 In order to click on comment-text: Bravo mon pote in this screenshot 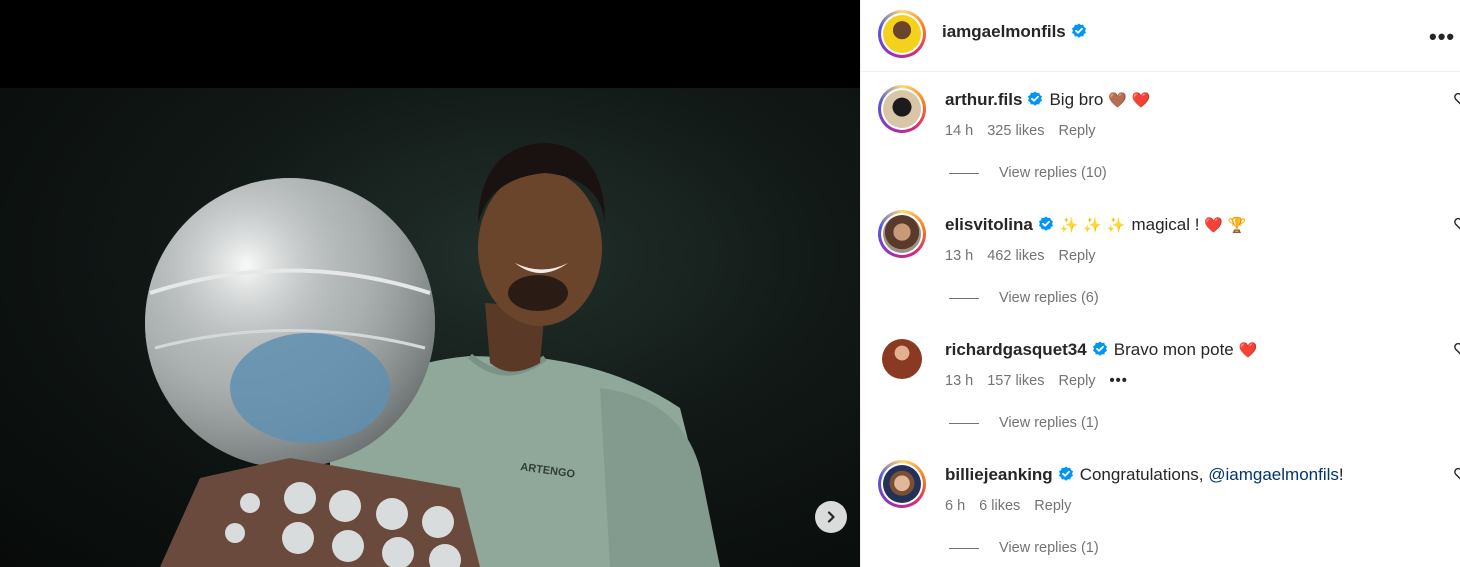, I will do `click(1173, 349)`.